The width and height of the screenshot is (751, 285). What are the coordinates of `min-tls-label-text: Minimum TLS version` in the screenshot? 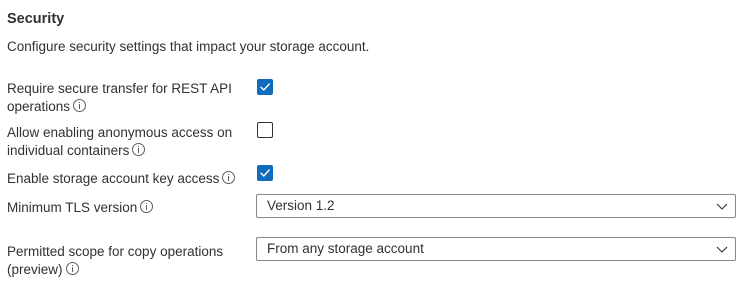 It's located at (72, 207).